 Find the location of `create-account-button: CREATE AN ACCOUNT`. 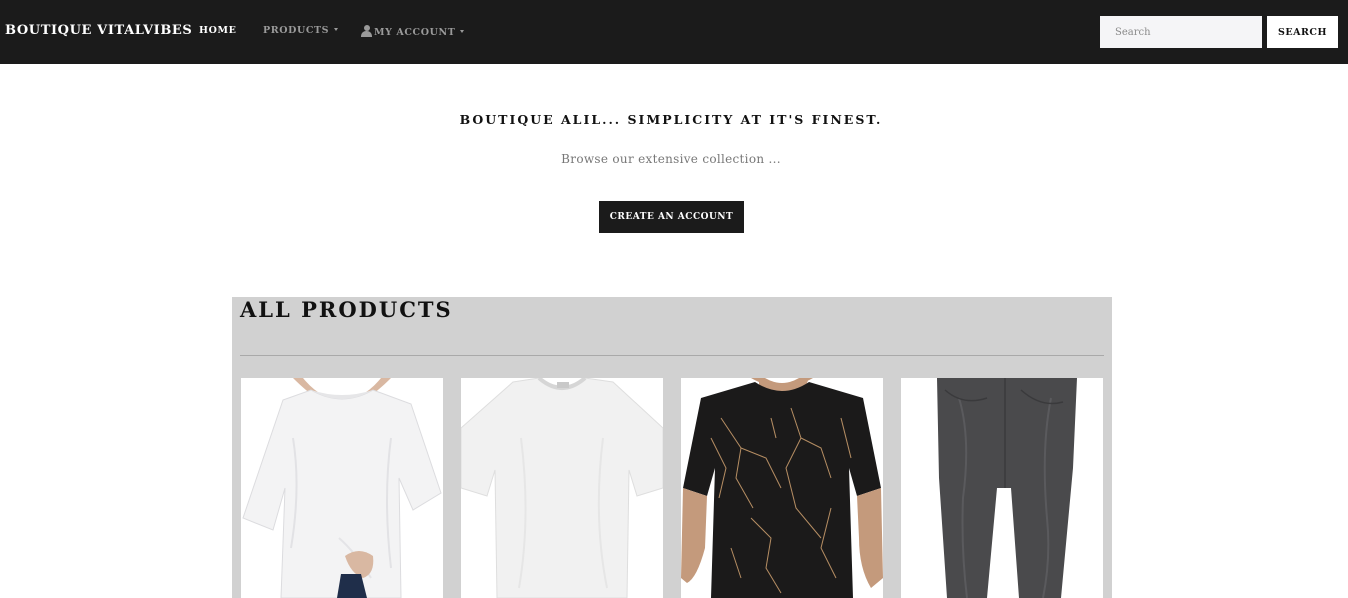

create-account-button: CREATE AN ACCOUNT is located at coordinates (671, 217).